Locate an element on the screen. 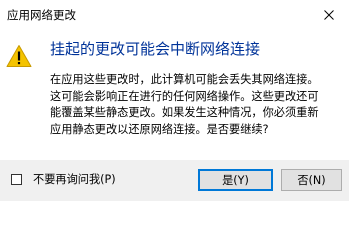 The image size is (349, 240). message-line: 能覆盖某些静态更改。如果发生这种情况，你必须重新 is located at coordinates (184, 112).